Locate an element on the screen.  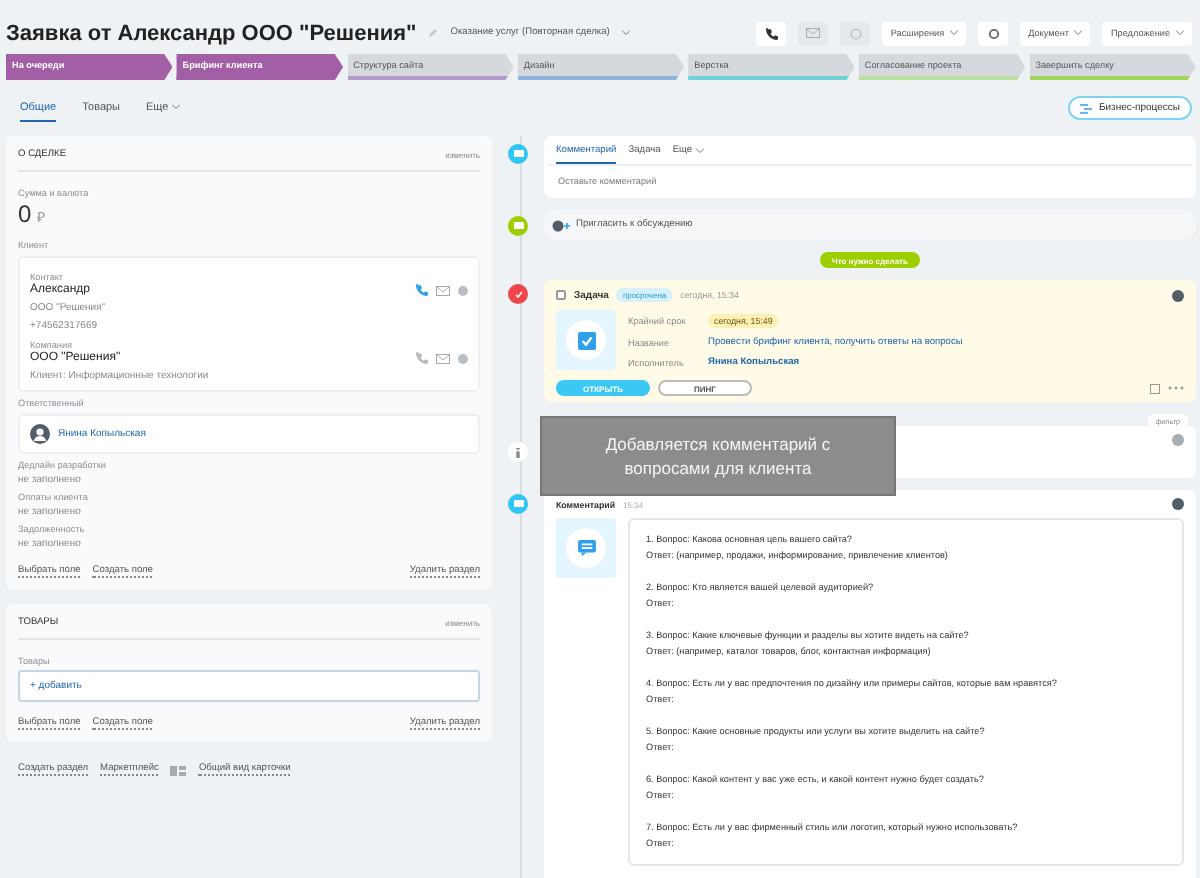
info-icon is located at coordinates (518, 452).